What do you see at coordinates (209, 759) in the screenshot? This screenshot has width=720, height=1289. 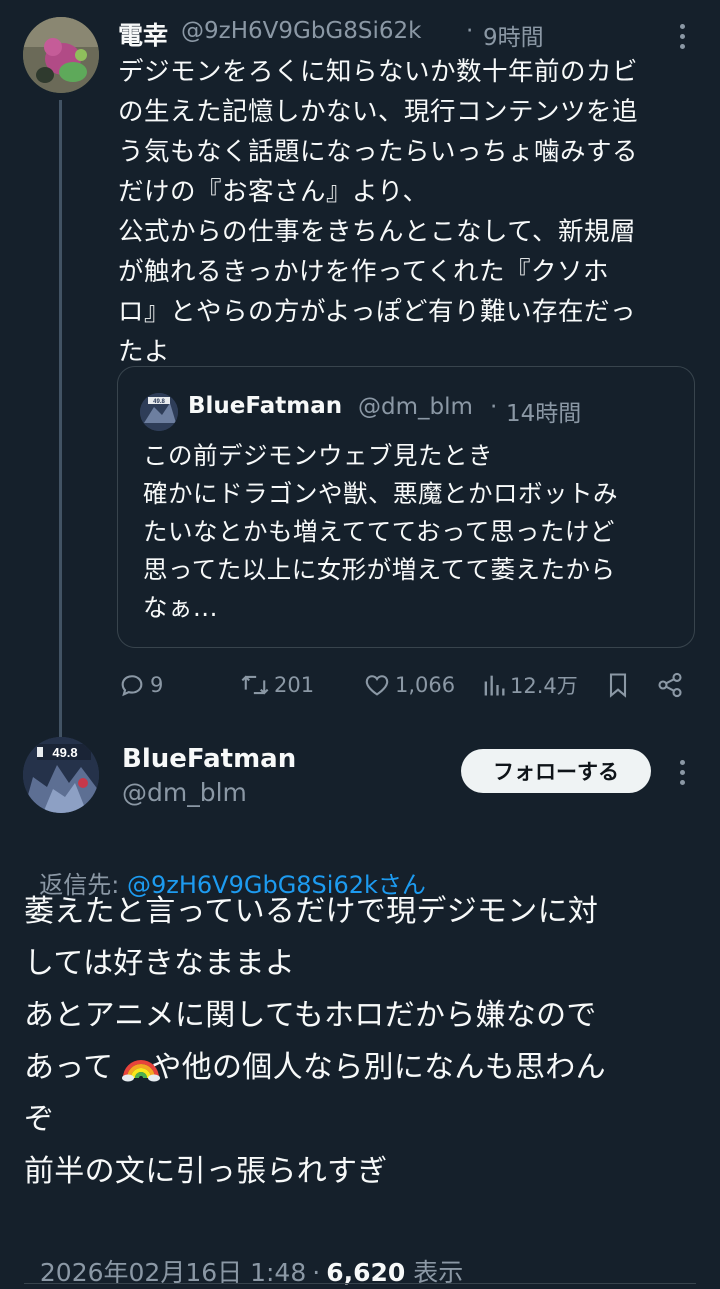 I see `tweet2-author-name: BlueFatman` at bounding box center [209, 759].